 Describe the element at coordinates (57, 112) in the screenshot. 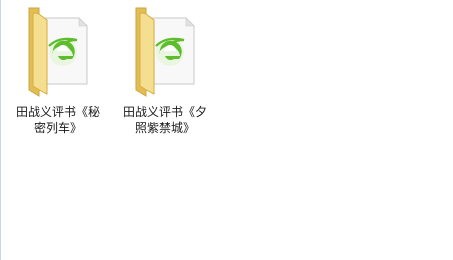

I see `file-name-line1: 田战义评书《秘` at that location.